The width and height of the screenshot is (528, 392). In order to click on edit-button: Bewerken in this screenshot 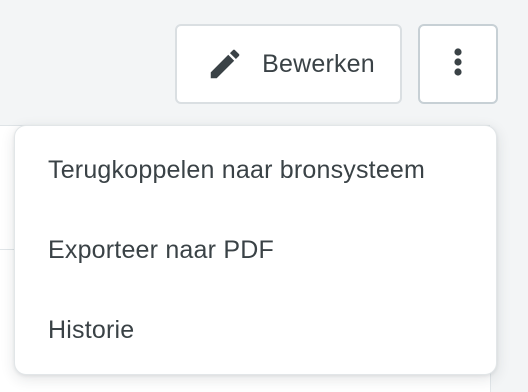, I will do `click(288, 64)`.